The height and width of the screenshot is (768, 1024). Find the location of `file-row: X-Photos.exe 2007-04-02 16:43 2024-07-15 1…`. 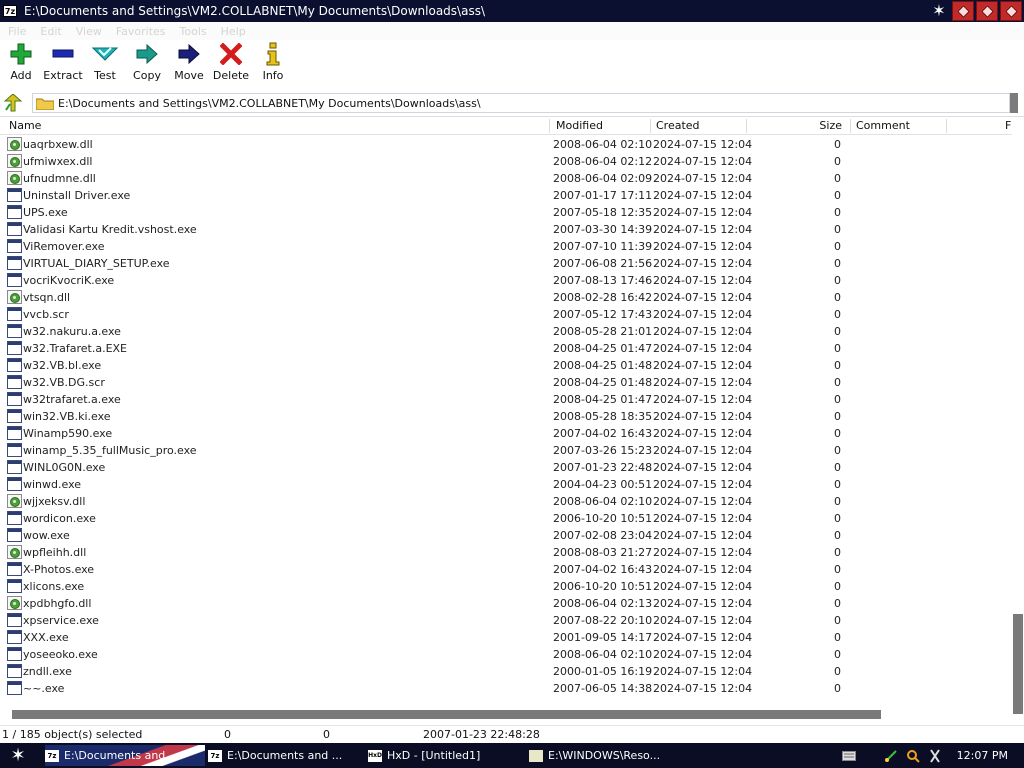

file-row: X-Photos.exe 2007-04-02 16:43 2024-07-15 1… is located at coordinates (505, 569).